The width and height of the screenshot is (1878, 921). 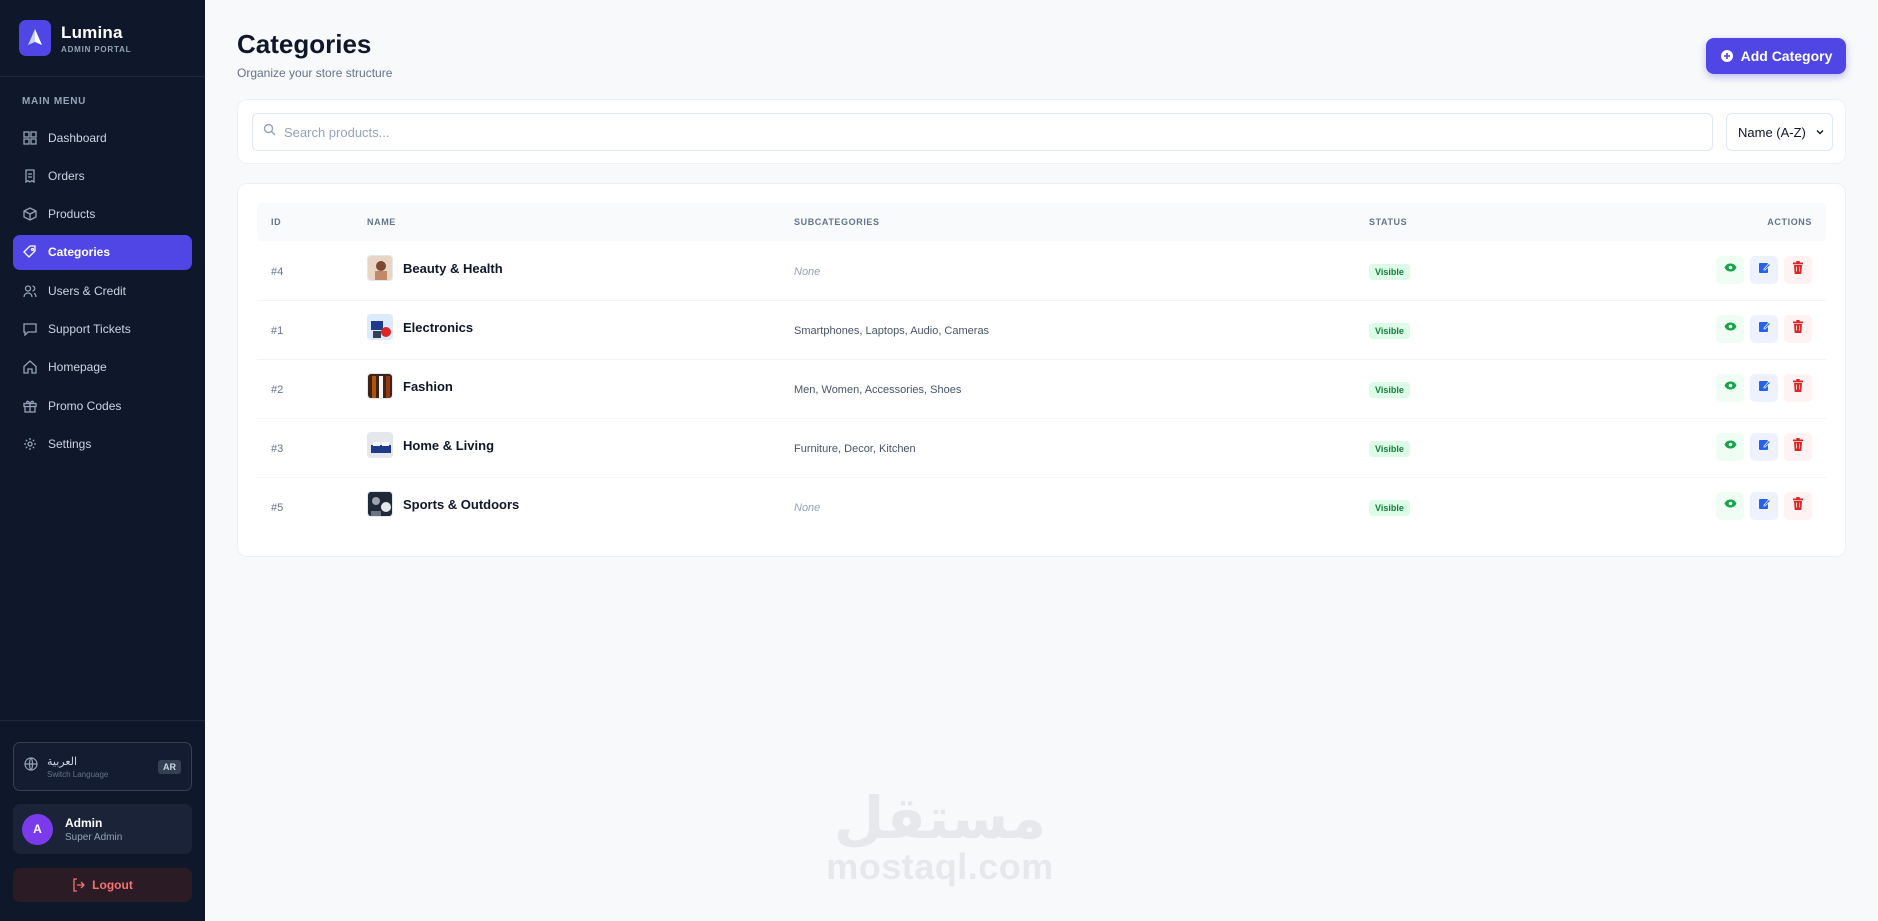 I want to click on table-row: #5 Sports & Outdoors None Visible, so click(x=1041, y=507).